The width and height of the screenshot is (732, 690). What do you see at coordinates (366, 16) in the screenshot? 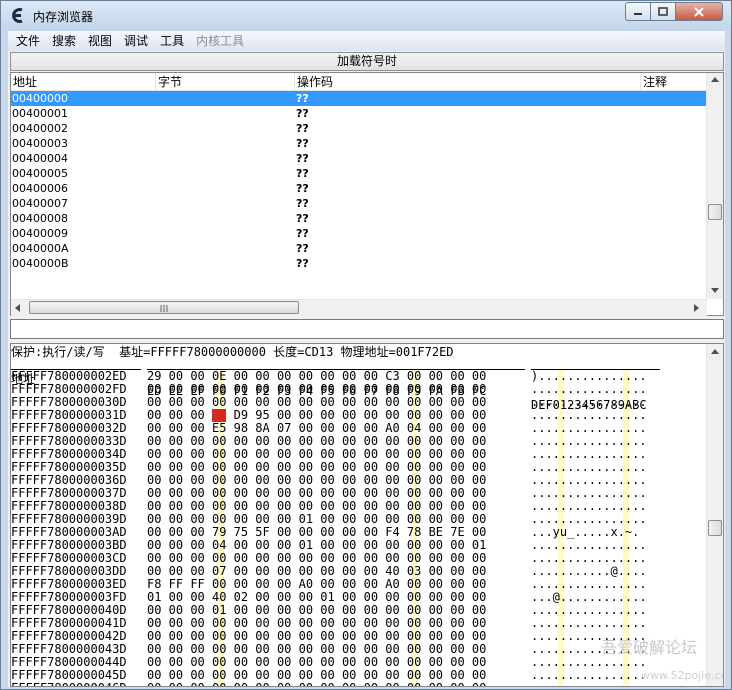
I see `title-bar: 内存浏览器` at bounding box center [366, 16].